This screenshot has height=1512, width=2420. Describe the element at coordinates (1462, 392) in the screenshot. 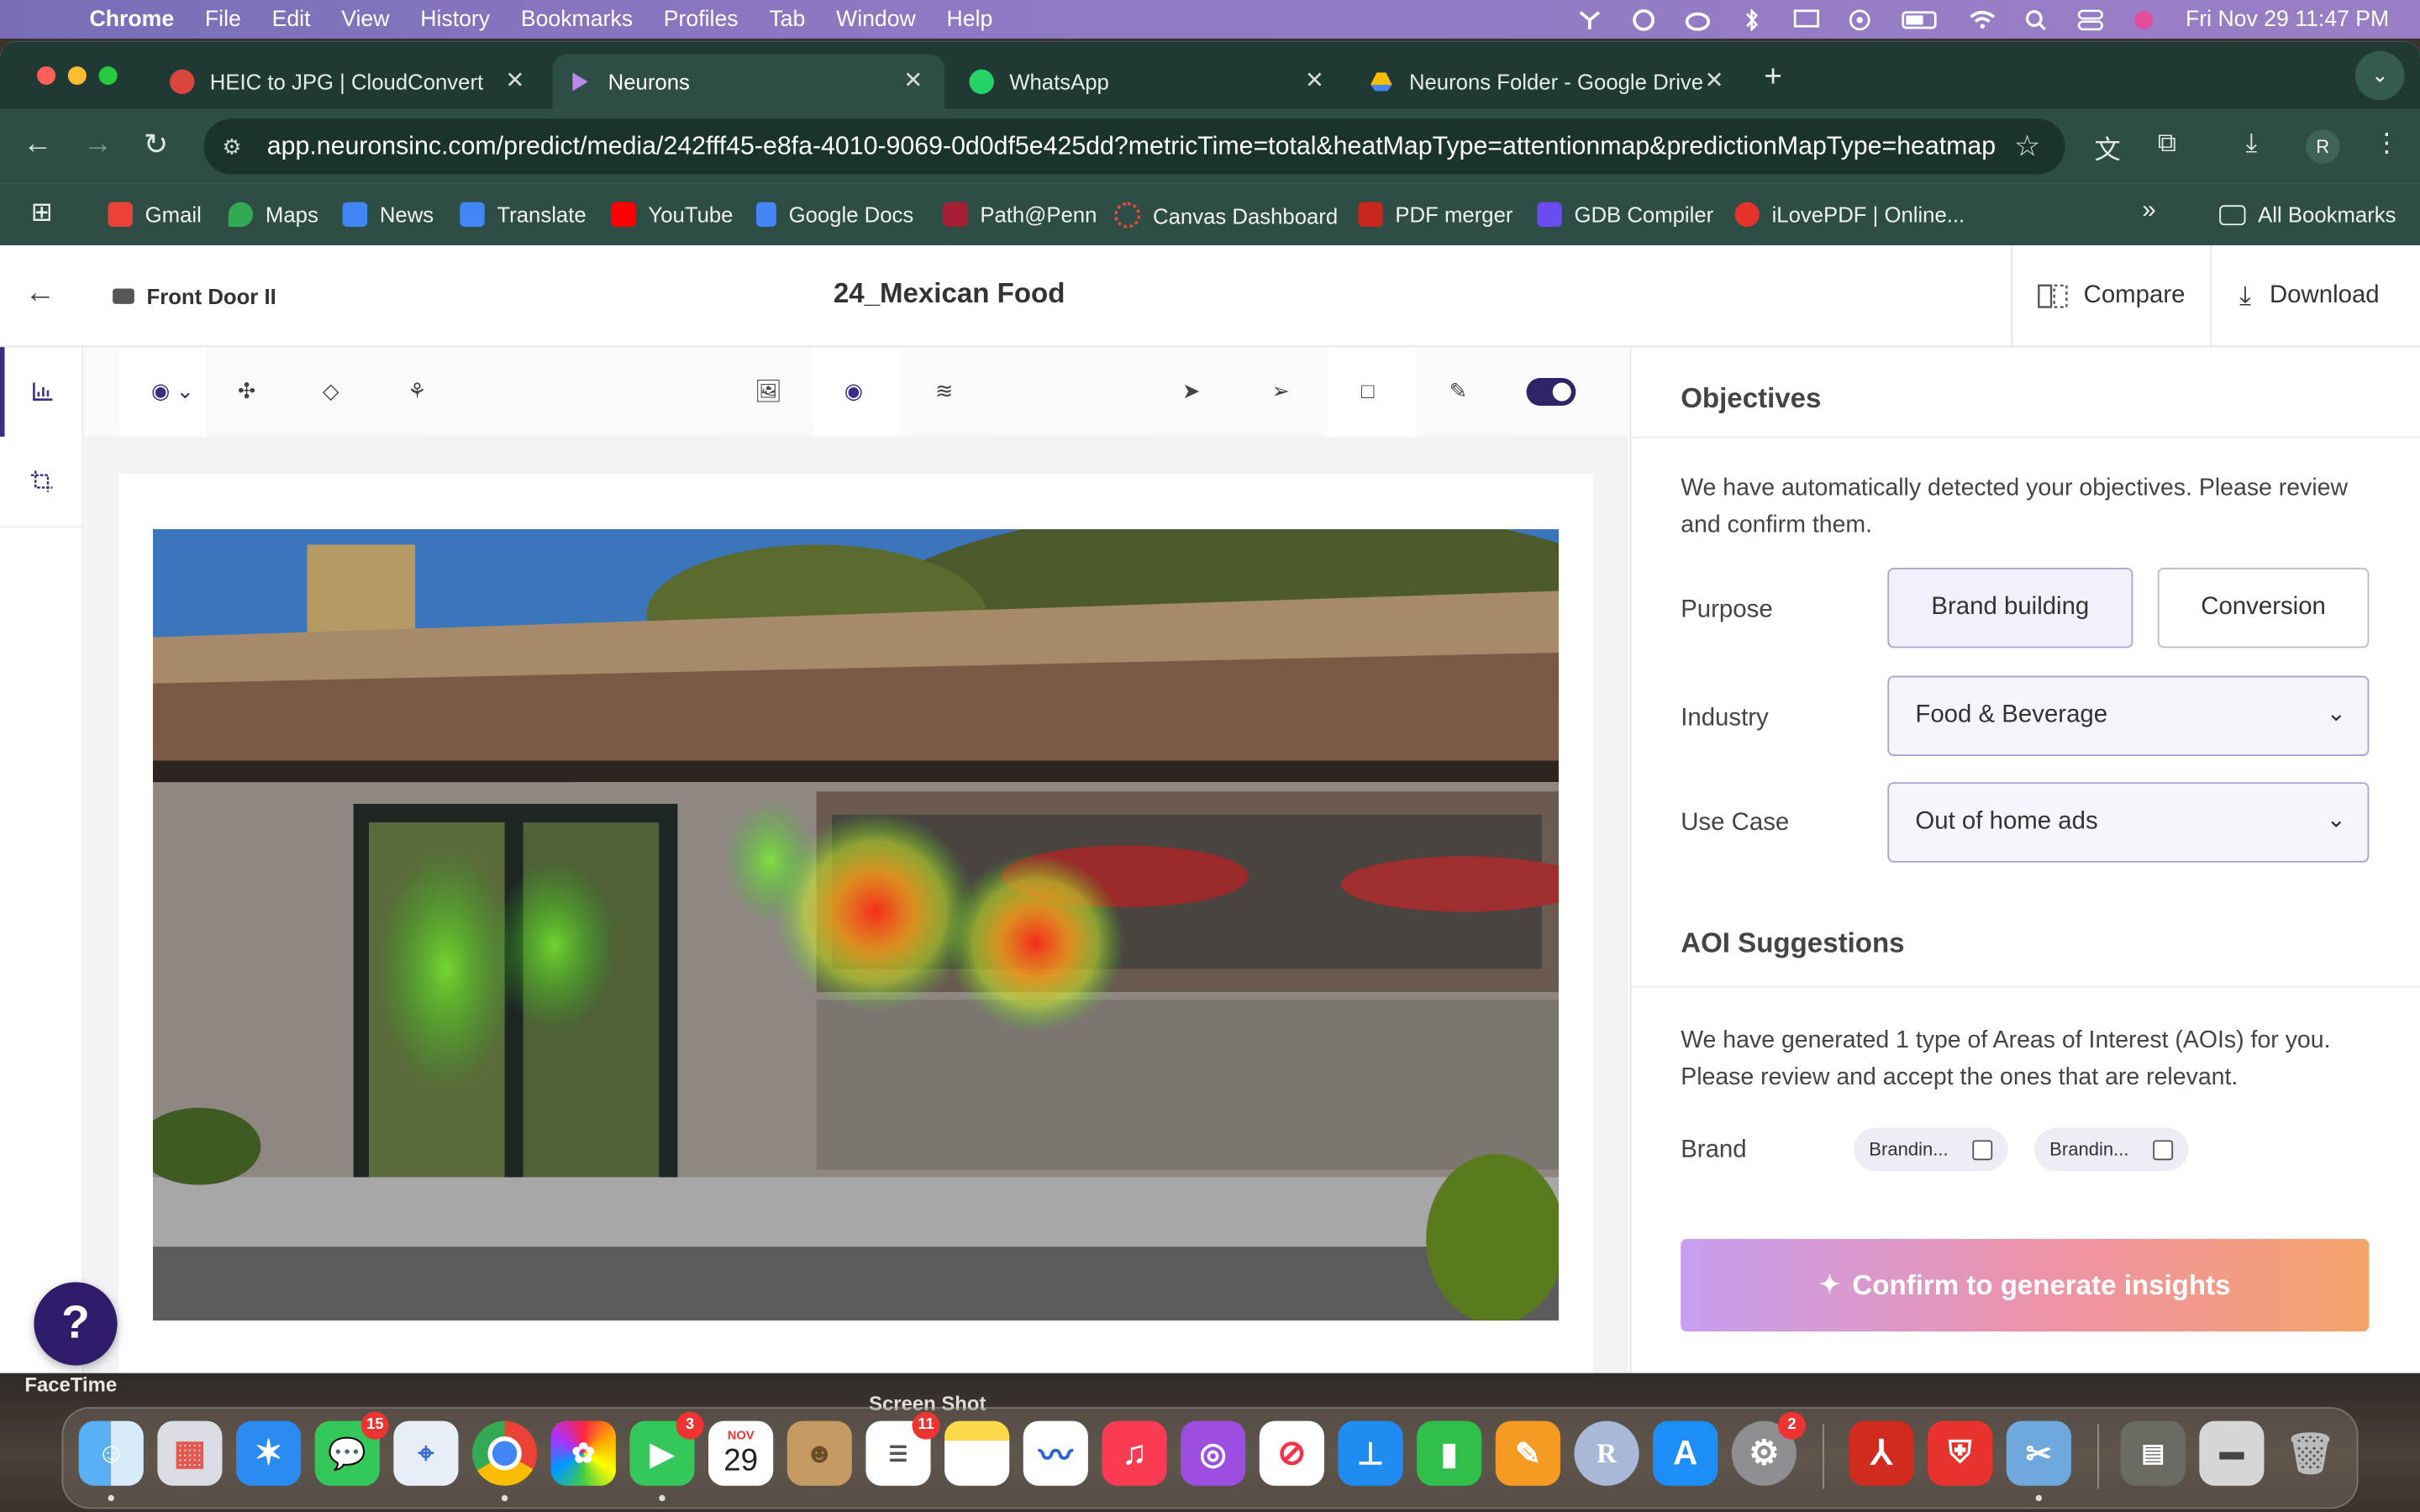

I see `pen-tool-button: ✎` at that location.